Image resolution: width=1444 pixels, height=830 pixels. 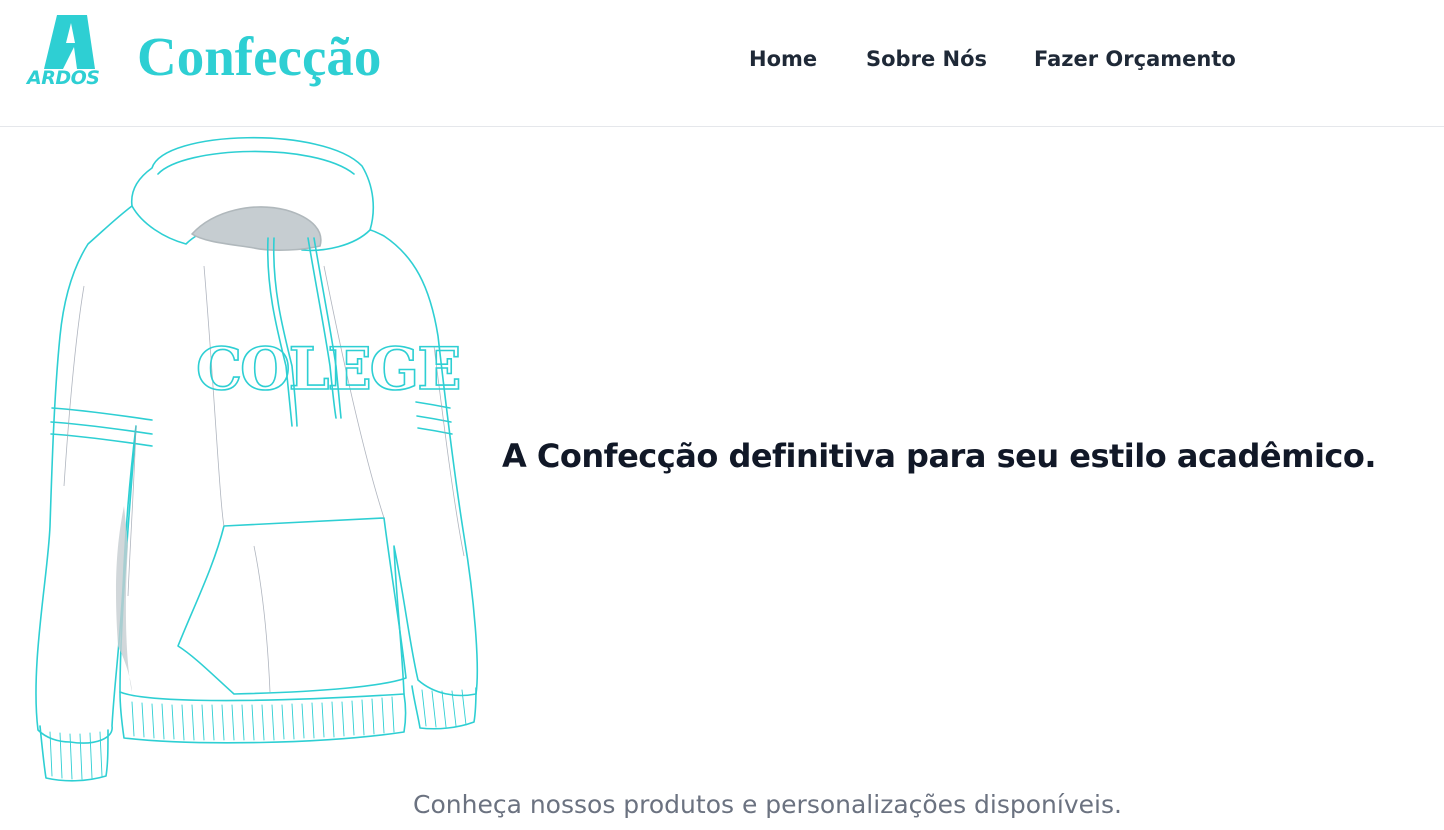 What do you see at coordinates (292, 606) in the screenshot?
I see `pocket` at bounding box center [292, 606].